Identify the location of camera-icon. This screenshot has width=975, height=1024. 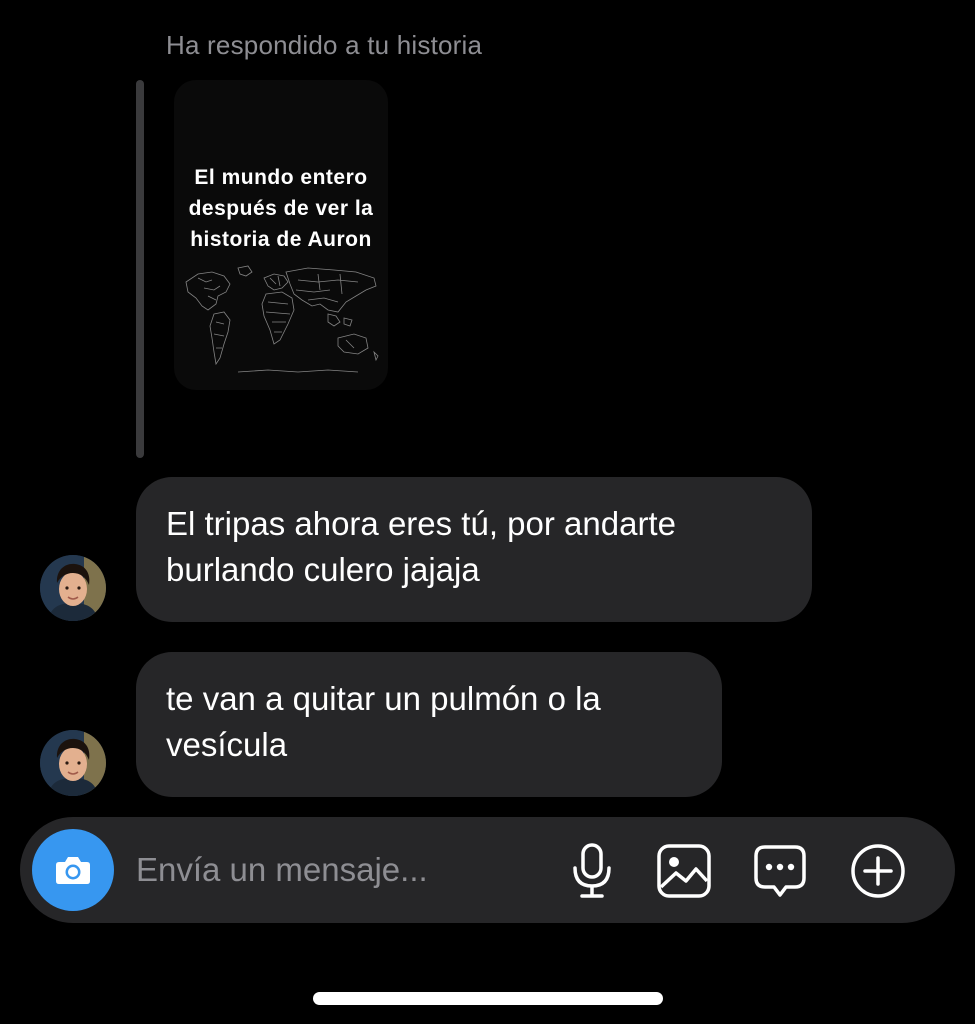
(73, 870).